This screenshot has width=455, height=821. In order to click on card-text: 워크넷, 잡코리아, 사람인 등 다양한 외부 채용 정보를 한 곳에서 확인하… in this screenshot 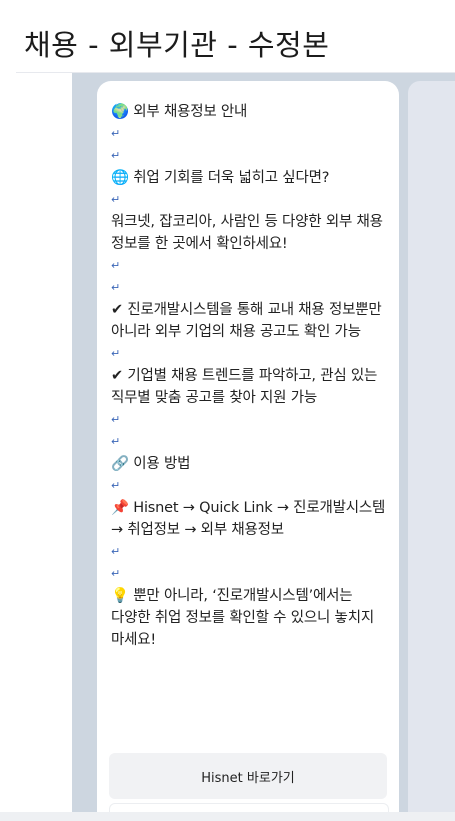, I will do `click(247, 233)`.